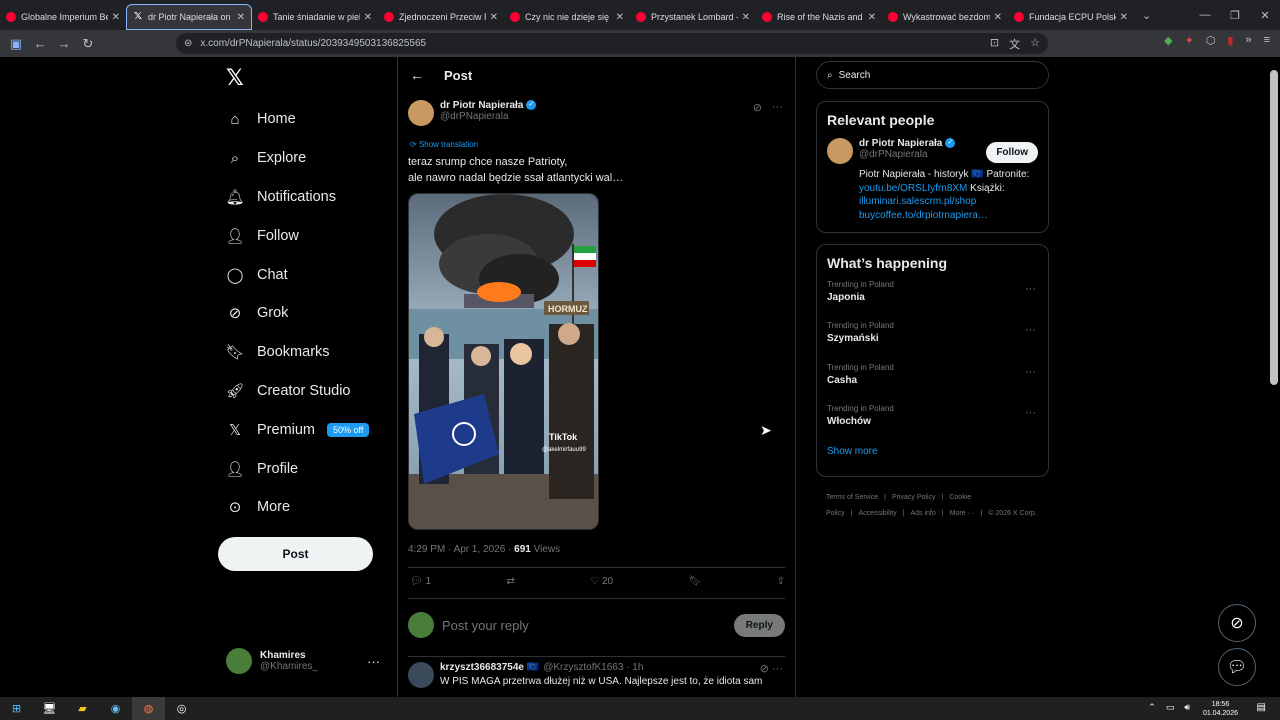  What do you see at coordinates (82, 708) in the screenshot?
I see `file-explorer-icon: ▰` at bounding box center [82, 708].